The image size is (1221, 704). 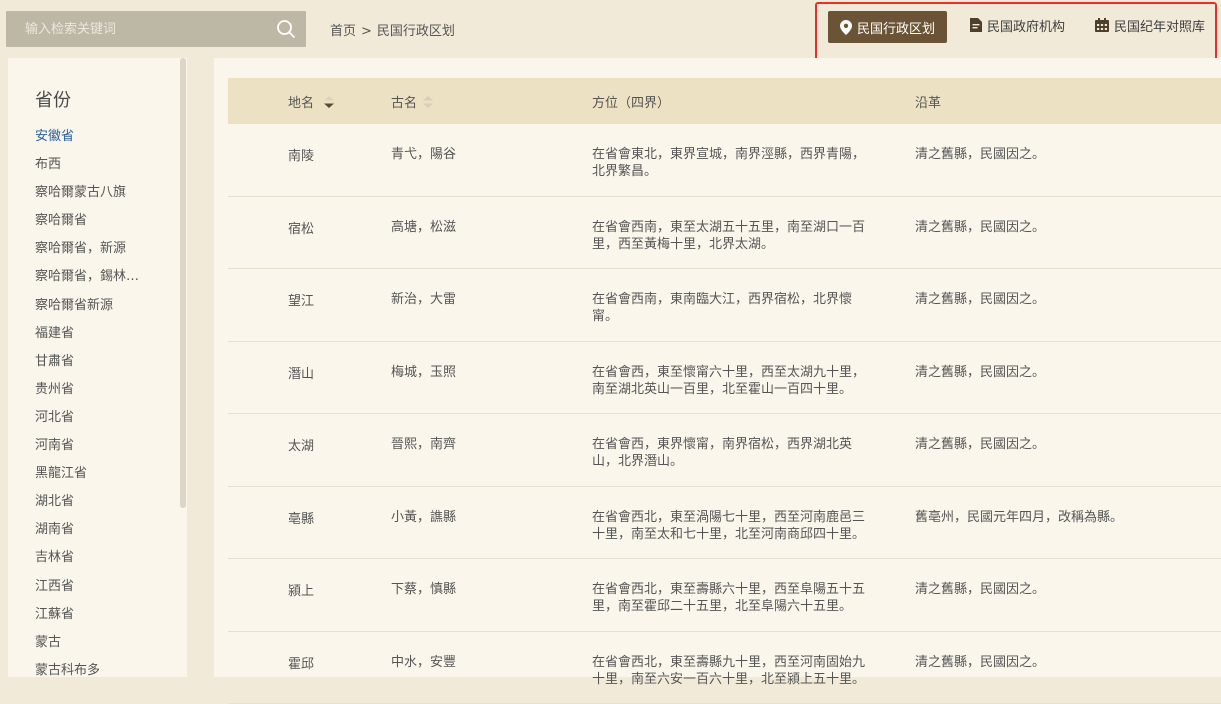 I want to click on old-name-cell: 下蔡，慎縣, so click(x=423, y=589).